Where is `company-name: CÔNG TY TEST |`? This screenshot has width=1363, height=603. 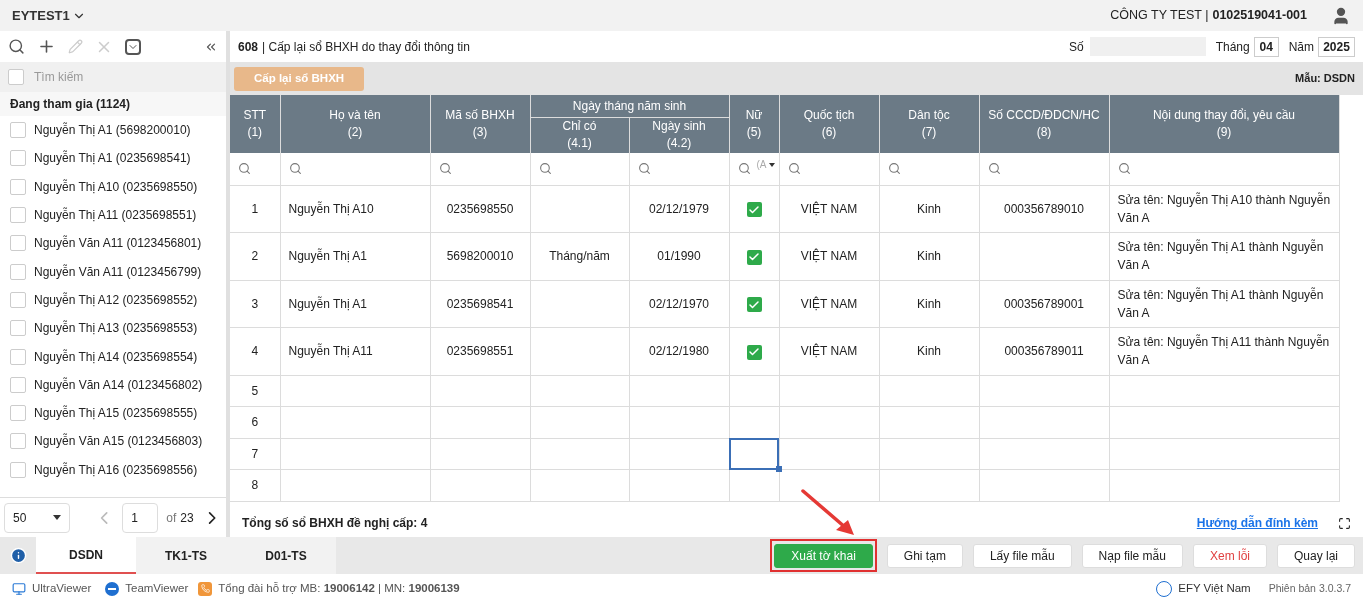
company-name: CÔNG TY TEST | is located at coordinates (1159, 15).